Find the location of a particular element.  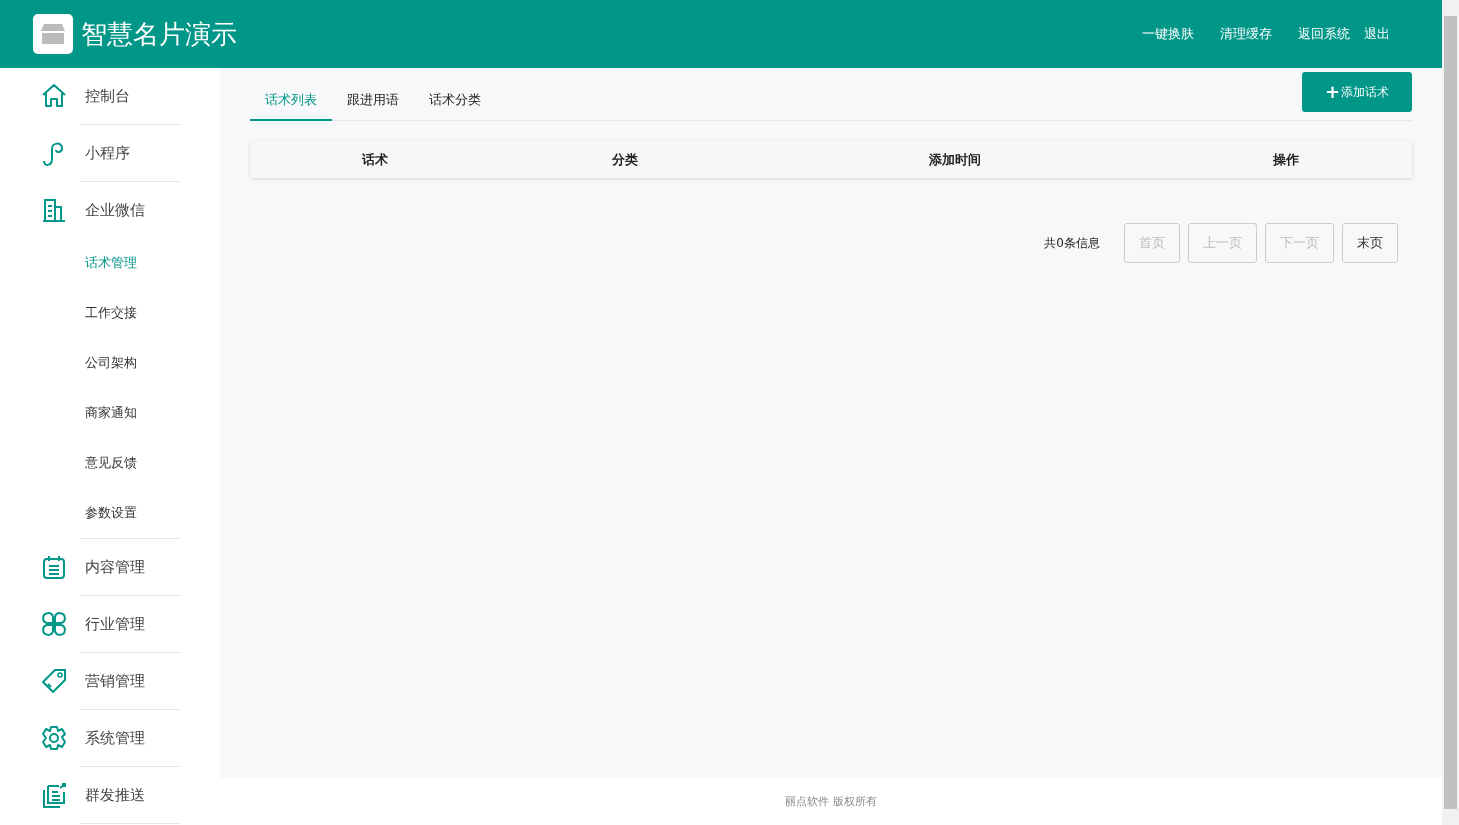

header-link: 清理缓存 is located at coordinates (1246, 34).